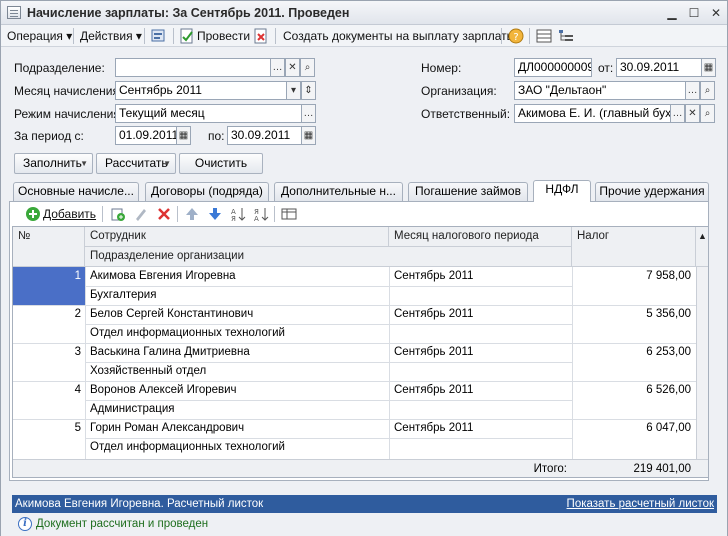 Image resolution: width=728 pixels, height=536 pixels. What do you see at coordinates (215, 214) in the screenshot?
I see `move-down-icon` at bounding box center [215, 214].